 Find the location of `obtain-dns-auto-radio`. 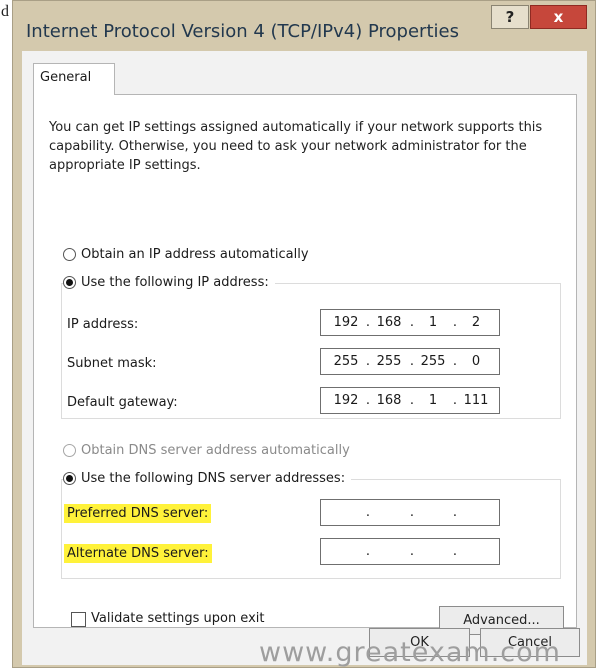

obtain-dns-auto-radio is located at coordinates (69, 450).